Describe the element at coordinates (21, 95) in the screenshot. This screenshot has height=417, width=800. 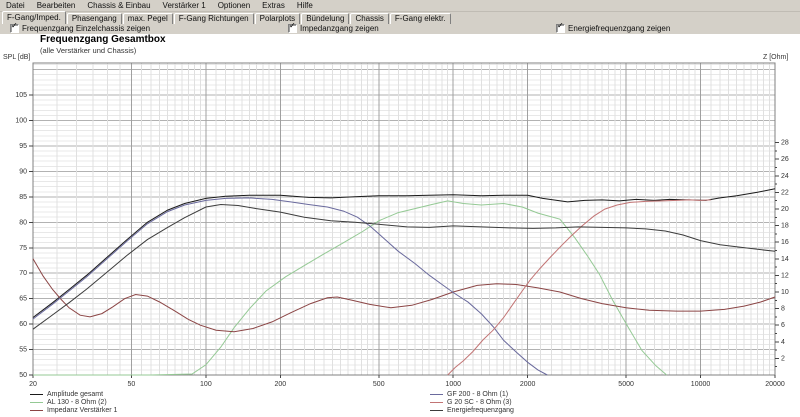
I see `y-left-tick-label: 105` at that location.